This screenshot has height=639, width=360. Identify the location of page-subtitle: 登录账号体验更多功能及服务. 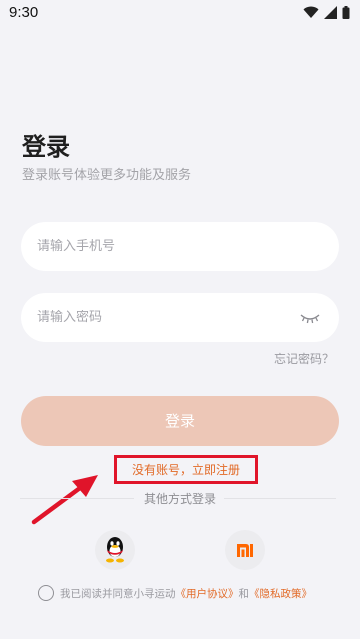
(107, 175).